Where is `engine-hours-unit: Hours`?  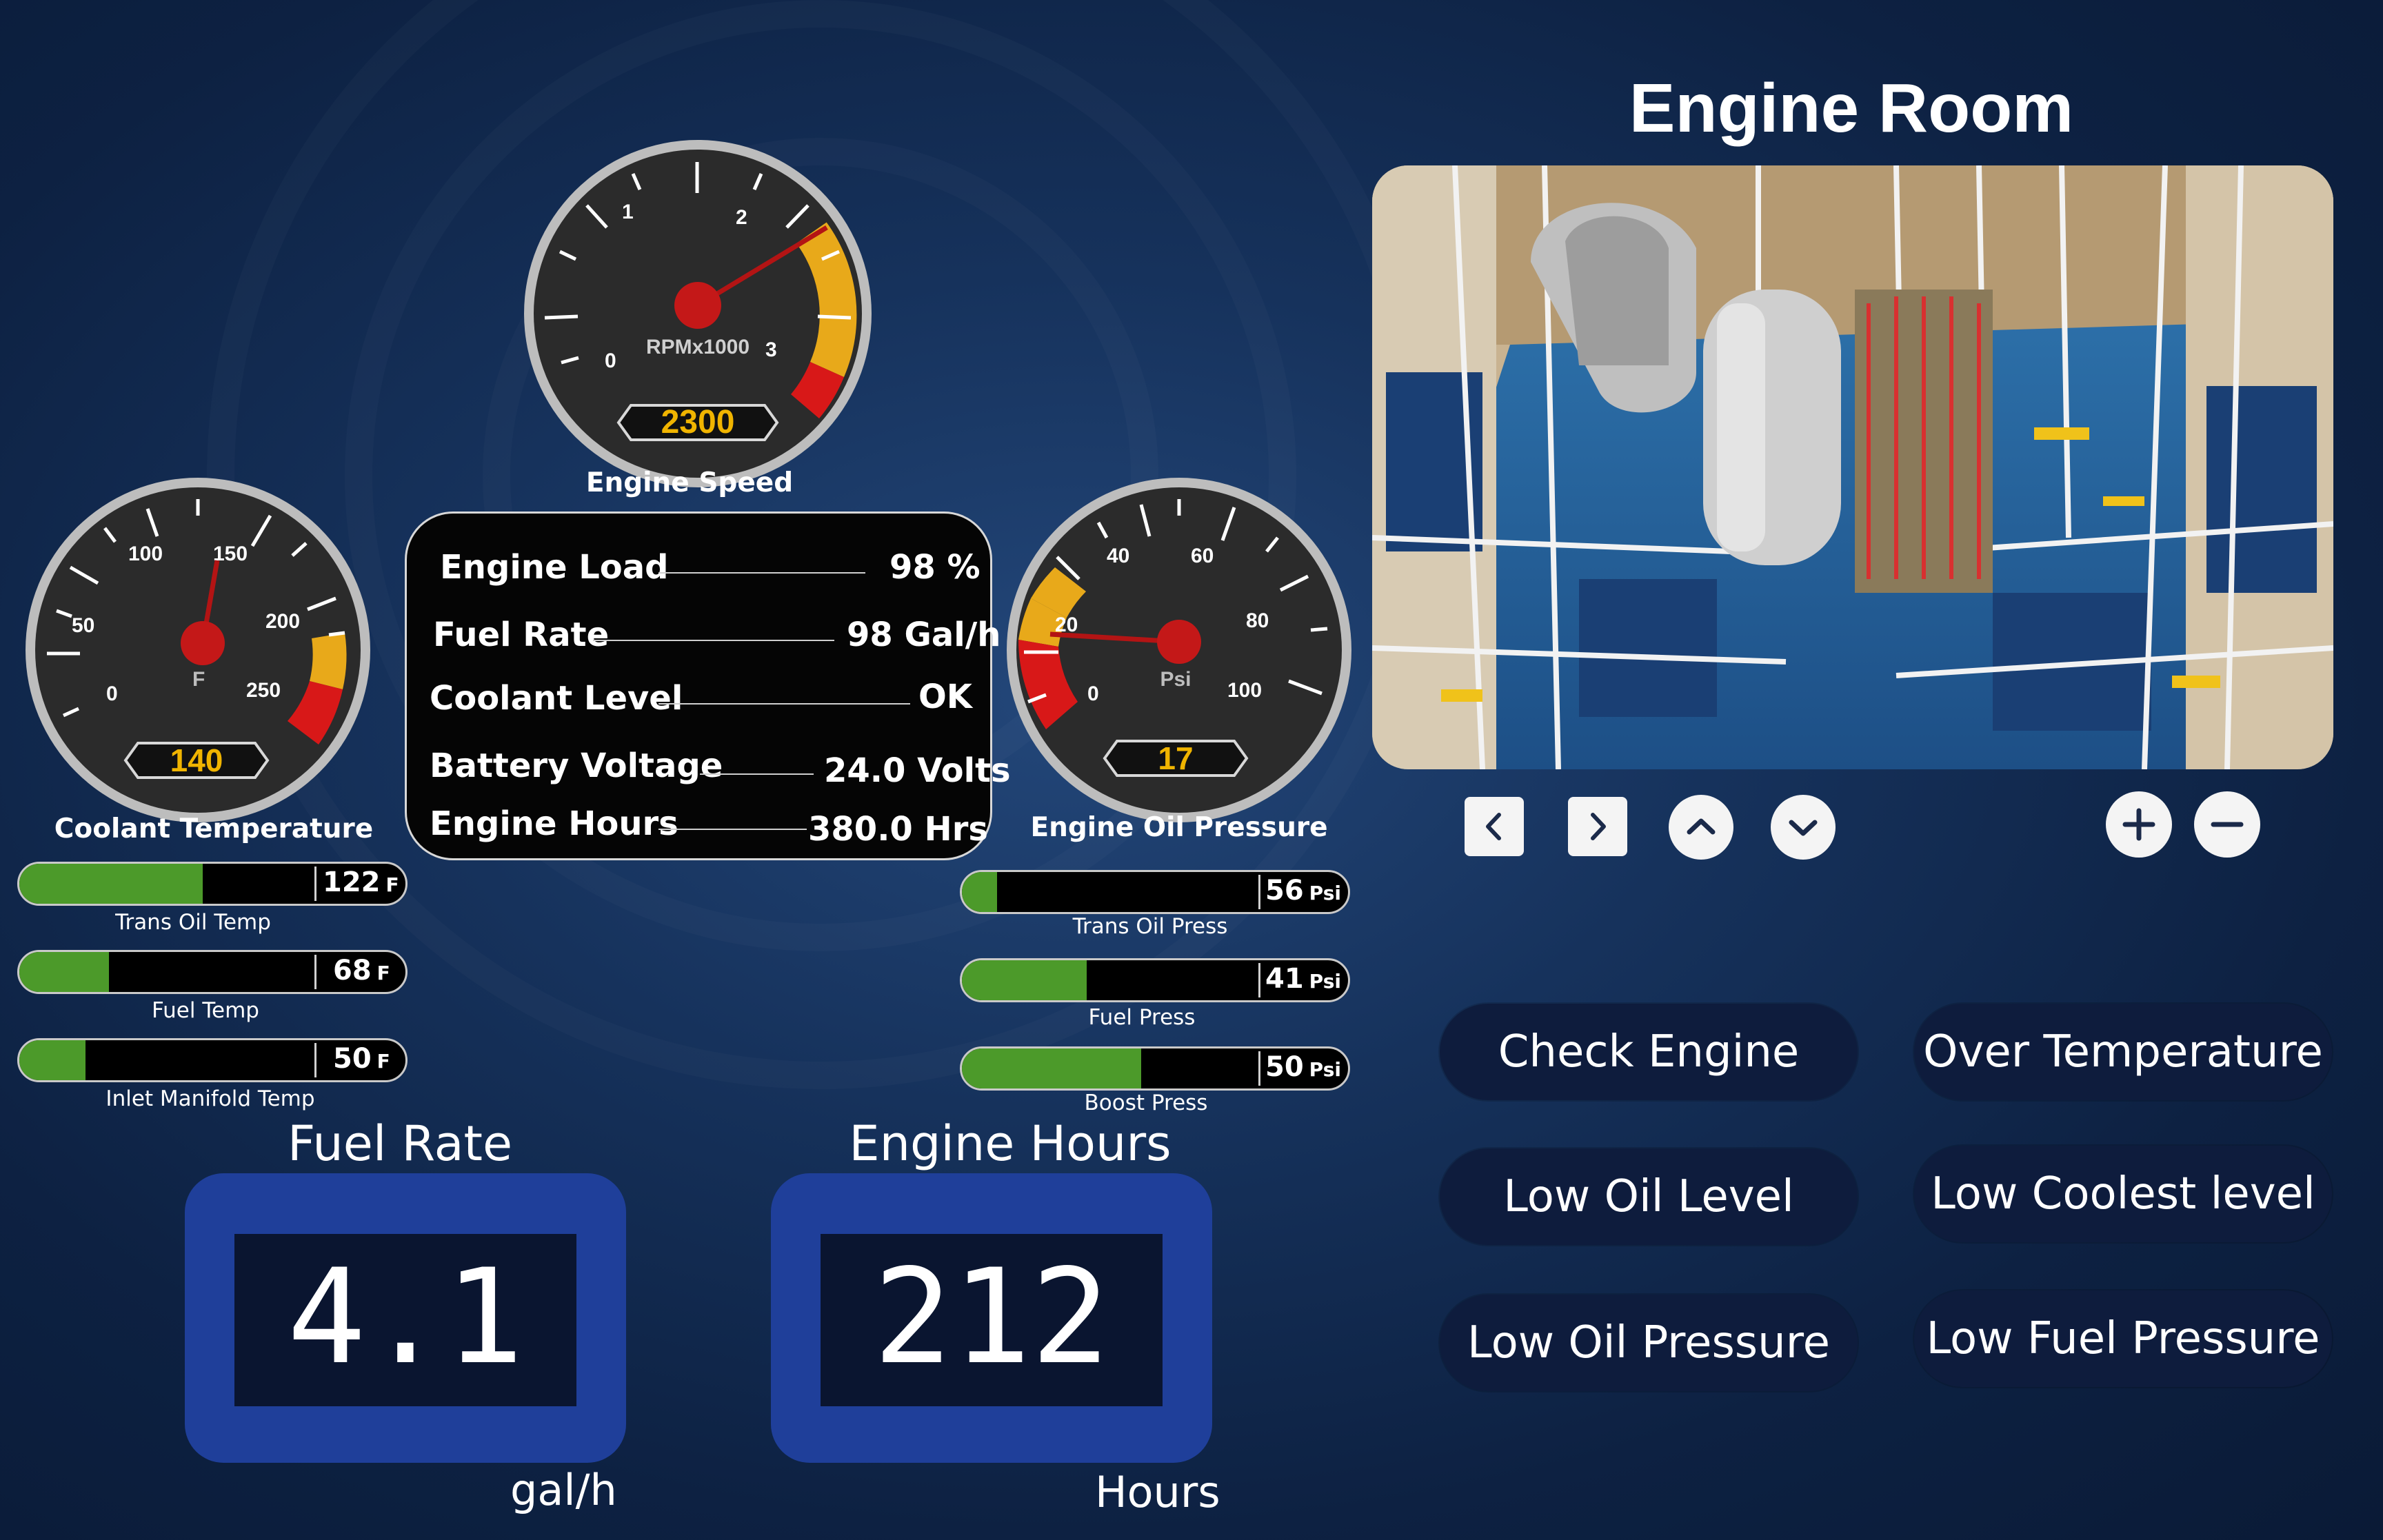
engine-hours-unit: Hours is located at coordinates (1157, 1492).